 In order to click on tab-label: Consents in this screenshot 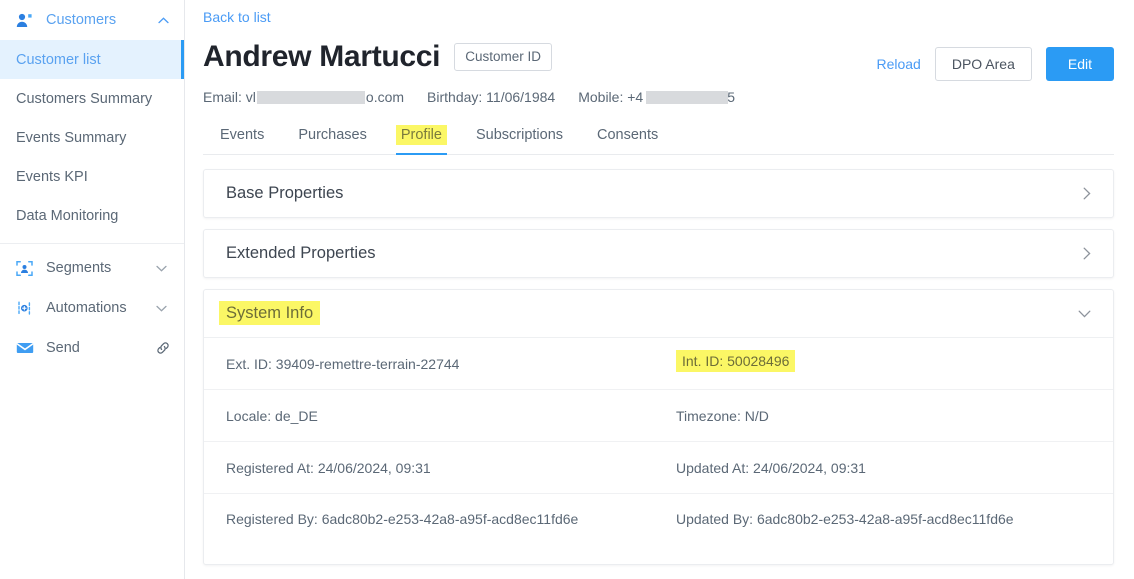, I will do `click(628, 135)`.